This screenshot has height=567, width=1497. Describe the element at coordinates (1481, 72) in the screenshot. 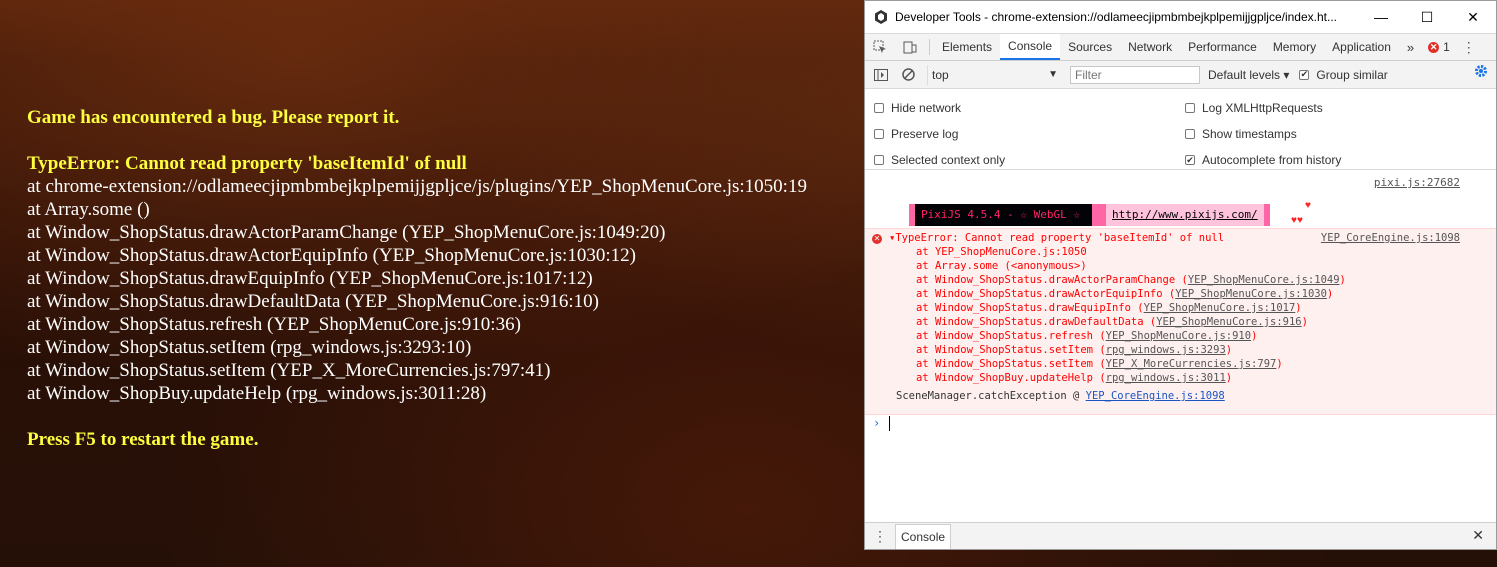

I see `gear-icon` at that location.